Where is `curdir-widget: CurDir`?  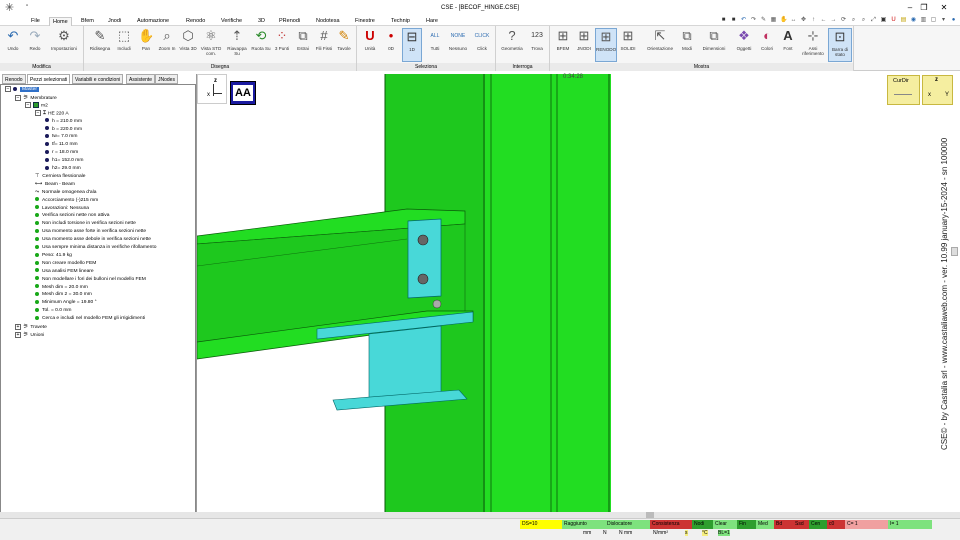 curdir-widget: CurDir is located at coordinates (903, 90).